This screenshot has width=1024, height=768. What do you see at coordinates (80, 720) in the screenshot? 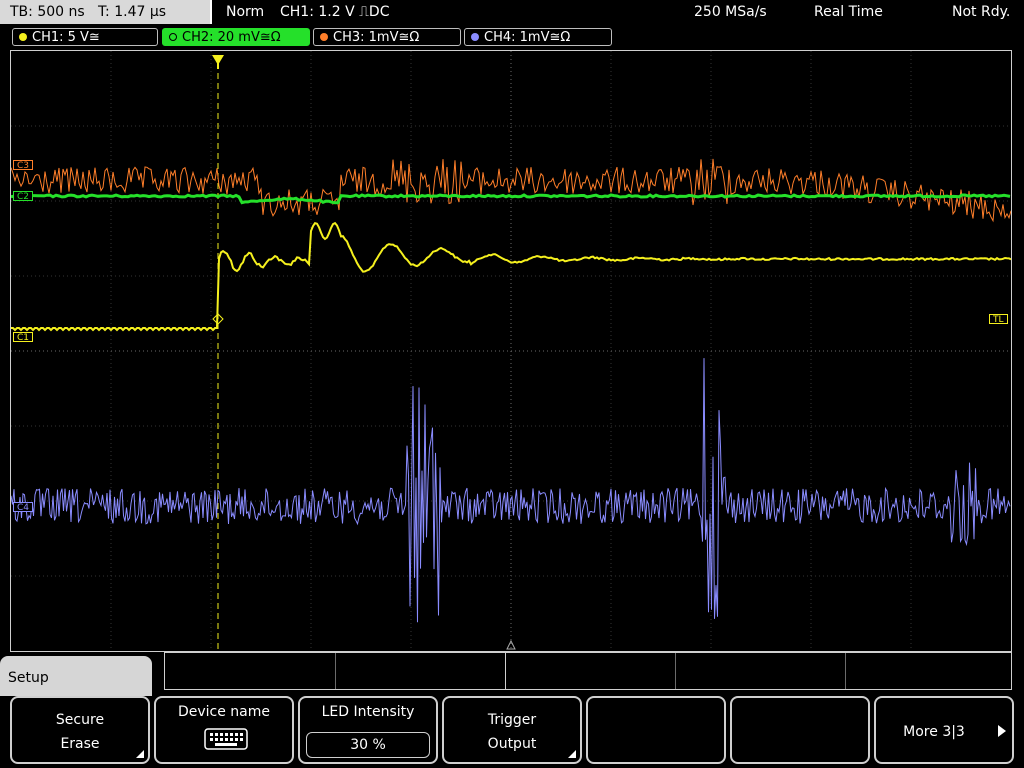
I see `secure-erase-line1: Secure` at bounding box center [80, 720].